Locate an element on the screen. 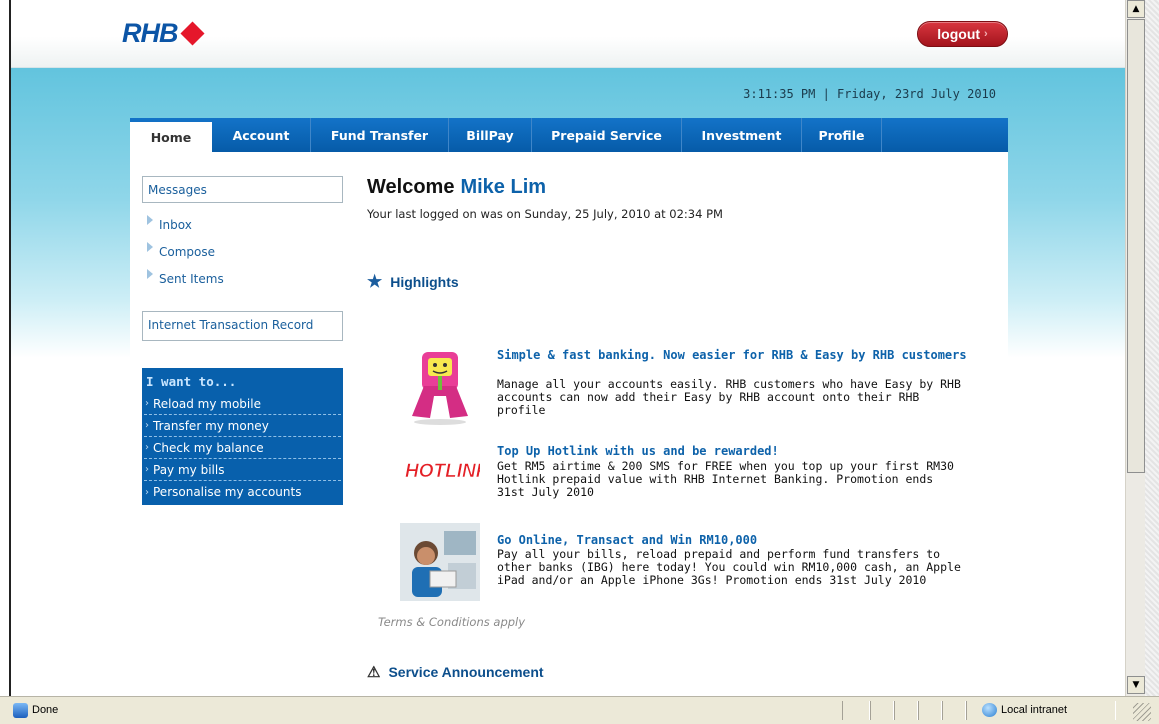 The width and height of the screenshot is (1159, 724). tab-label: BillPay is located at coordinates (490, 135).